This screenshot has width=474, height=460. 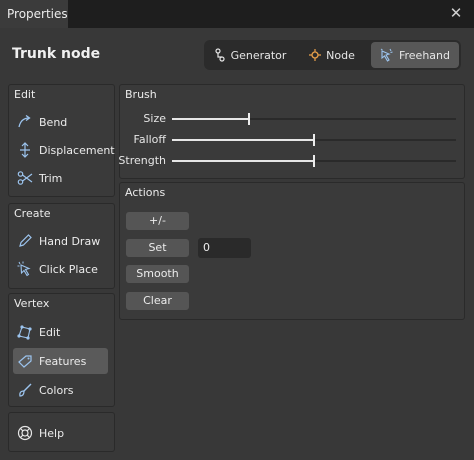 I want to click on sidebar-item-displacement: Displacement, so click(x=64, y=150).